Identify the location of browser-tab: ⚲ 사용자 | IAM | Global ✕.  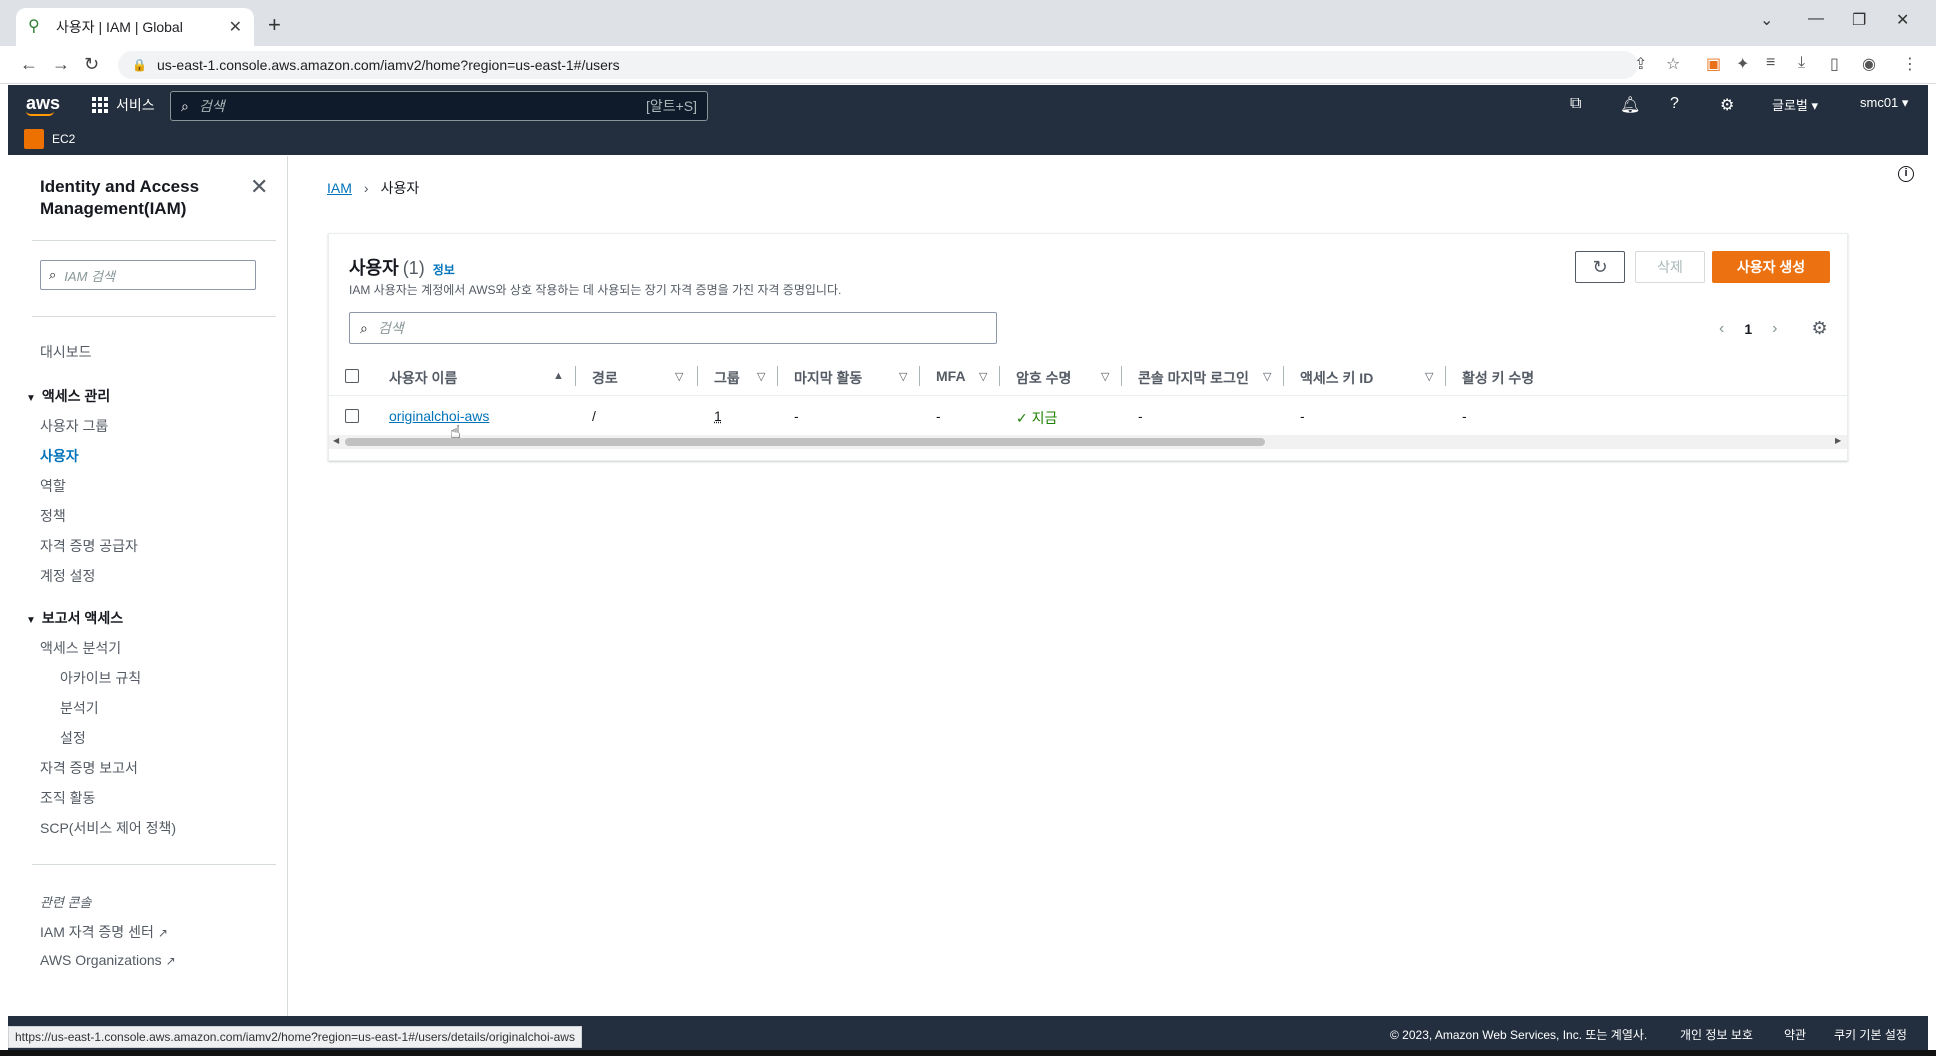
(135, 27).